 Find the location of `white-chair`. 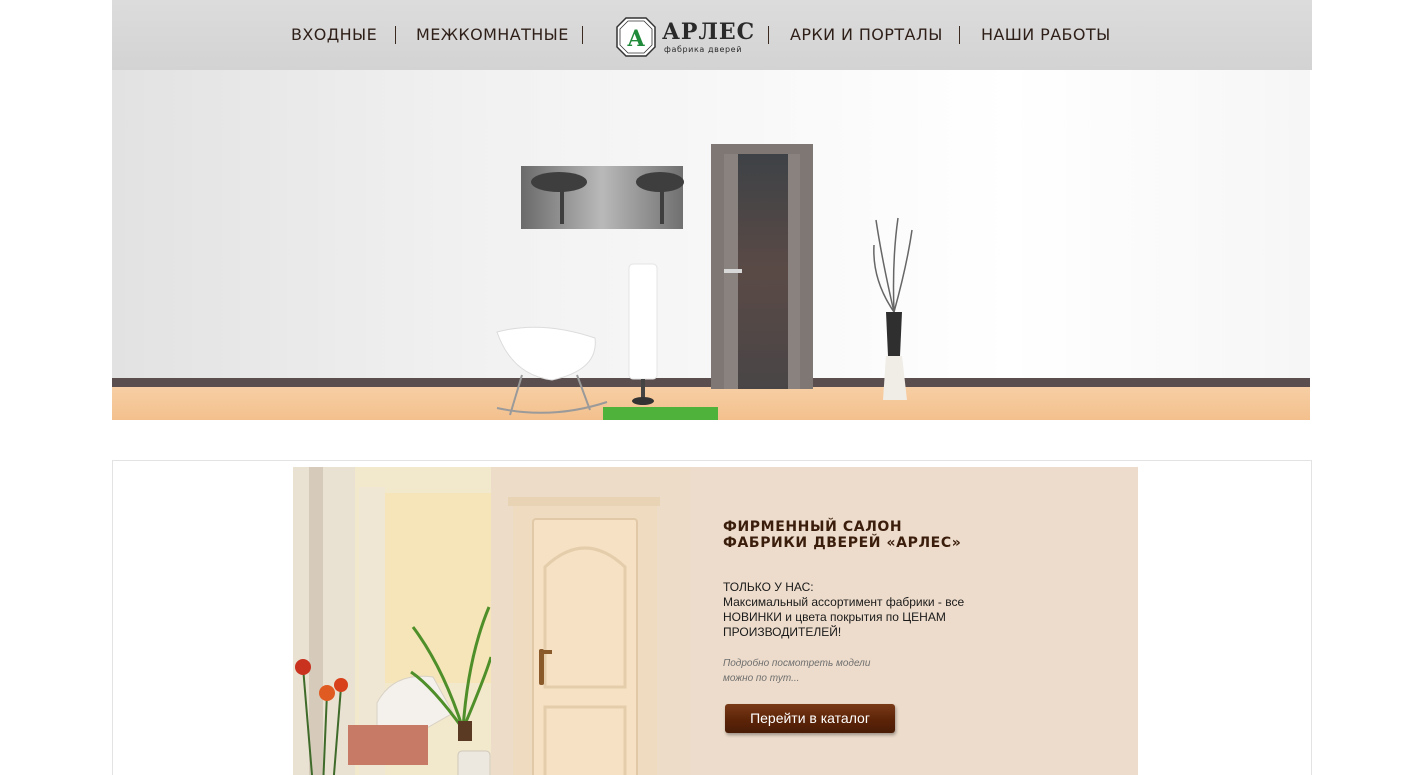

white-chair is located at coordinates (546, 353).